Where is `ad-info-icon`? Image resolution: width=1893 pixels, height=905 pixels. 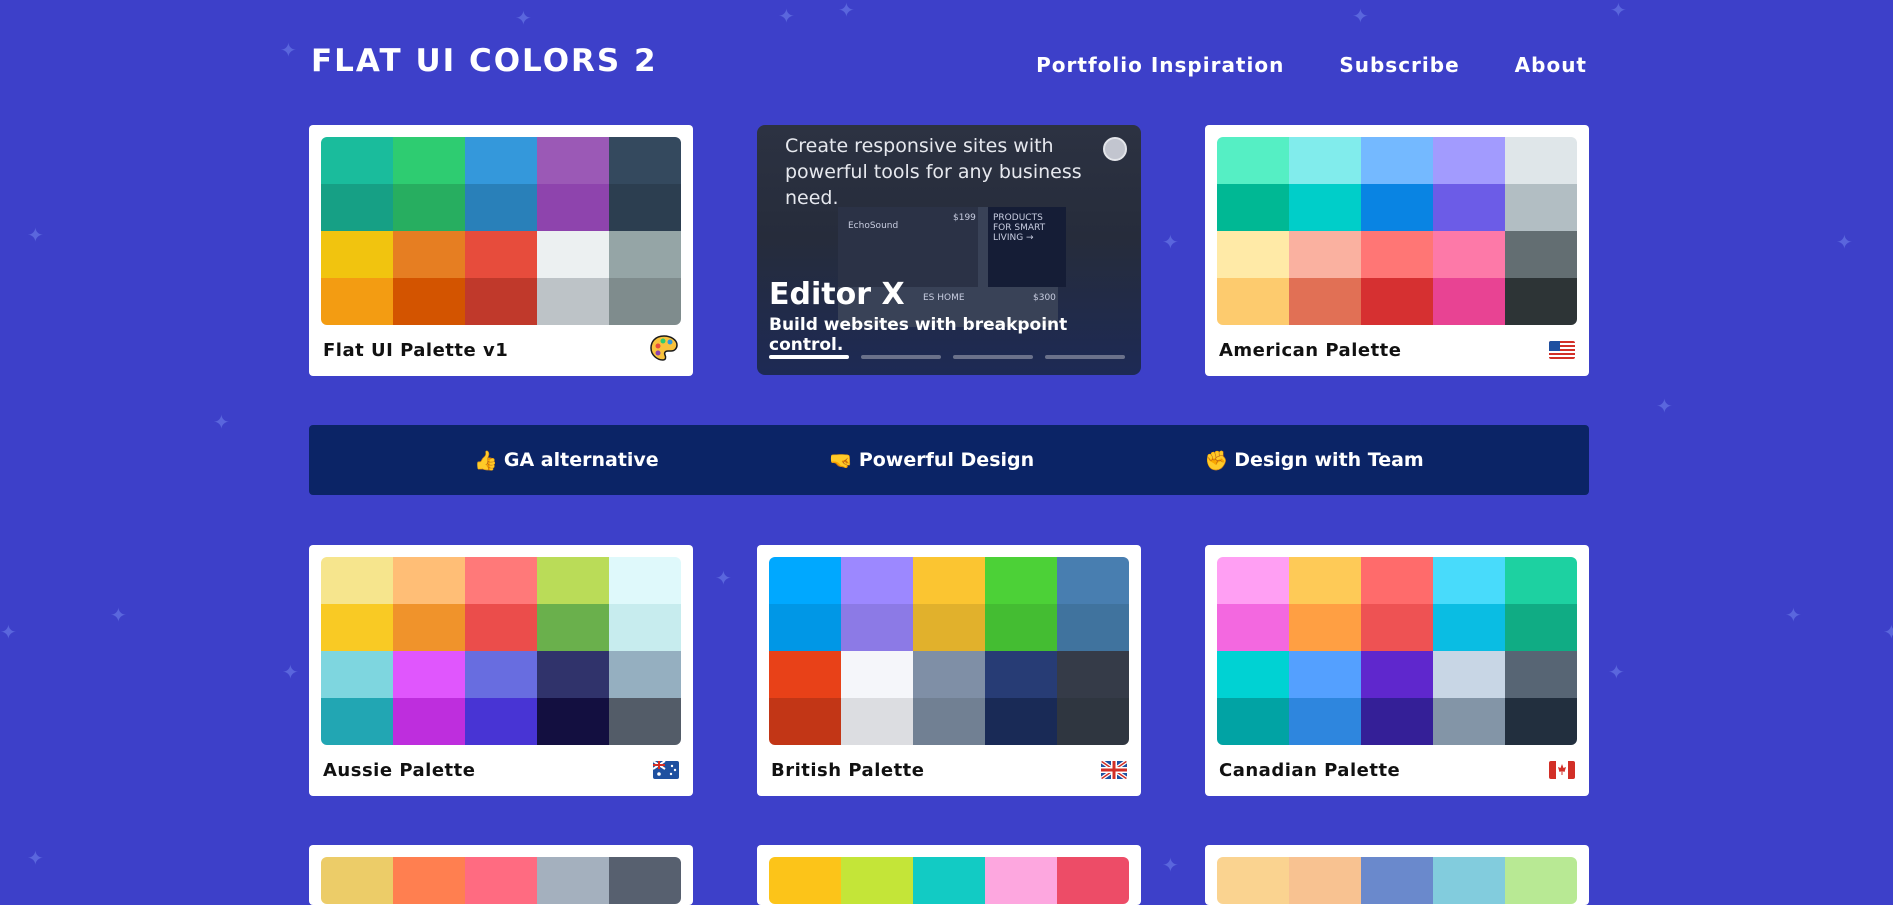 ad-info-icon is located at coordinates (1115, 149).